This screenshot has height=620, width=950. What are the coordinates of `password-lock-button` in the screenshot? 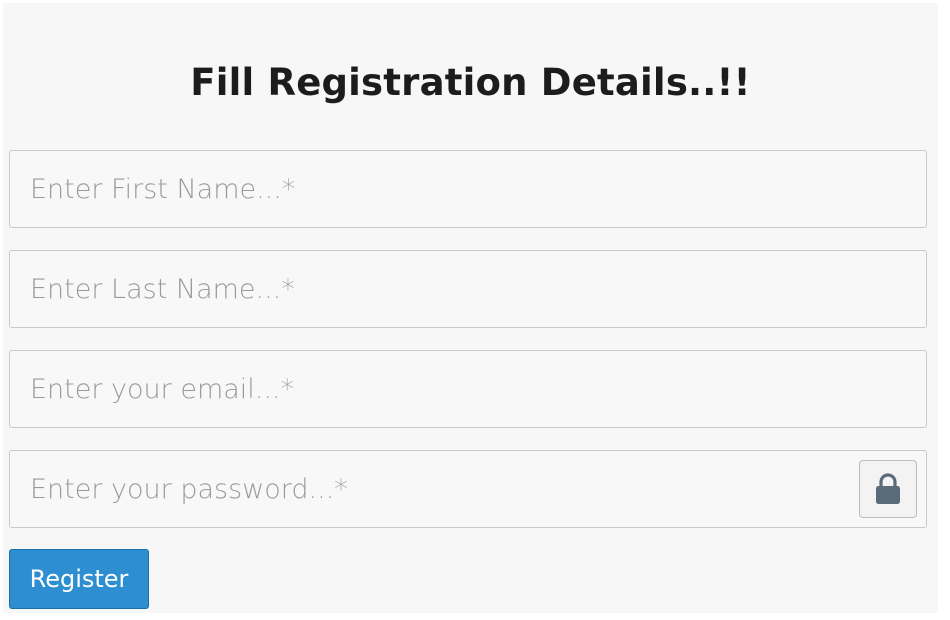 It's located at (888, 489).